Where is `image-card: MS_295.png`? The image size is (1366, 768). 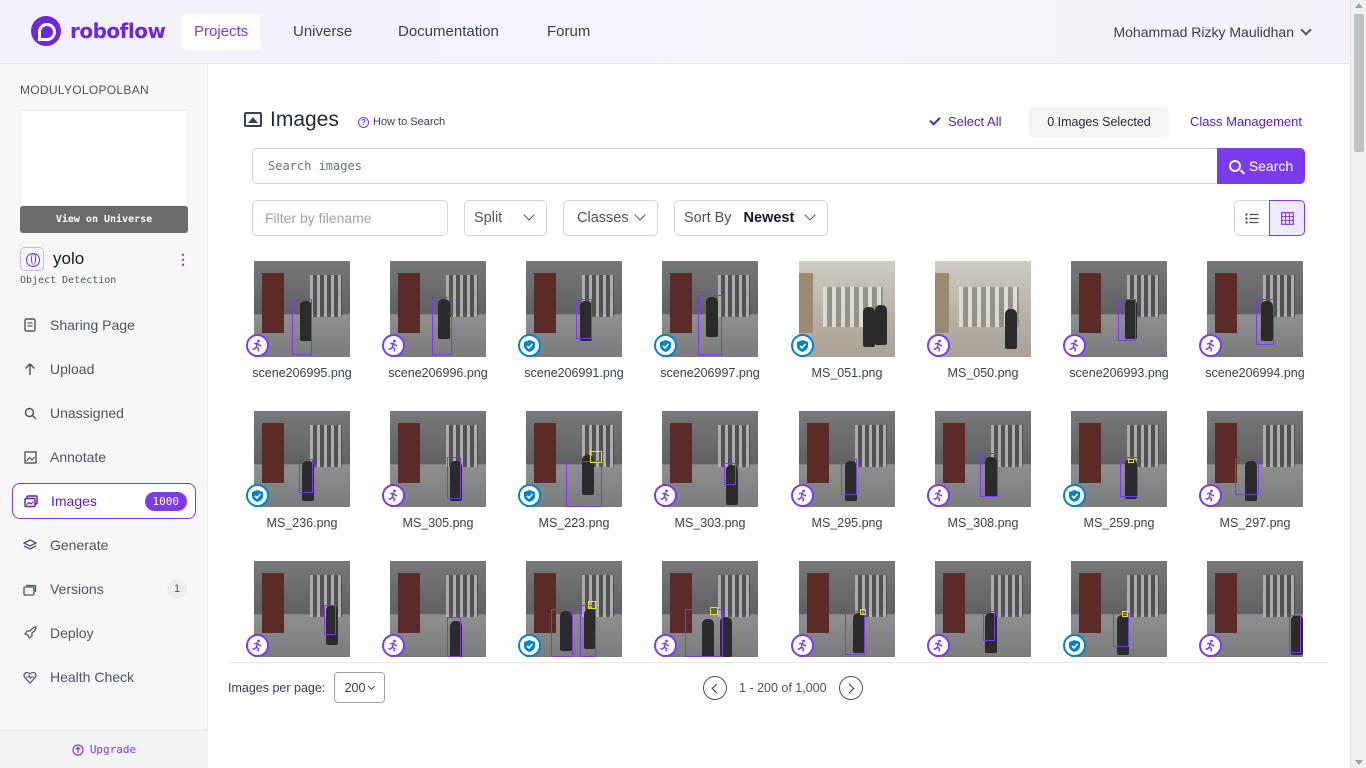 image-card: MS_295.png is located at coordinates (841, 467).